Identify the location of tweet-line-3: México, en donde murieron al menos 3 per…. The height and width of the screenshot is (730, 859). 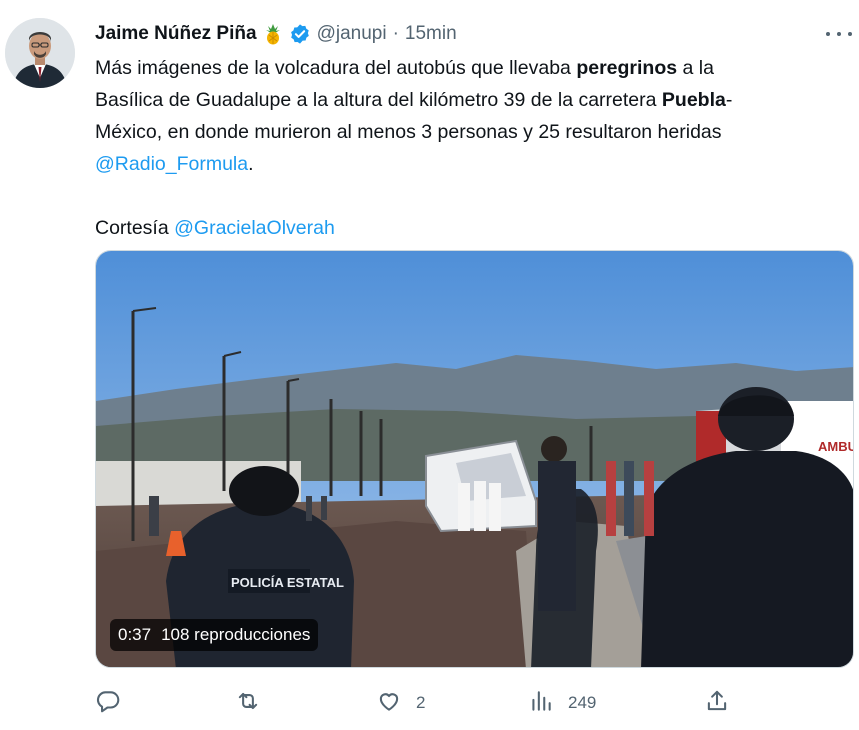
(408, 132).